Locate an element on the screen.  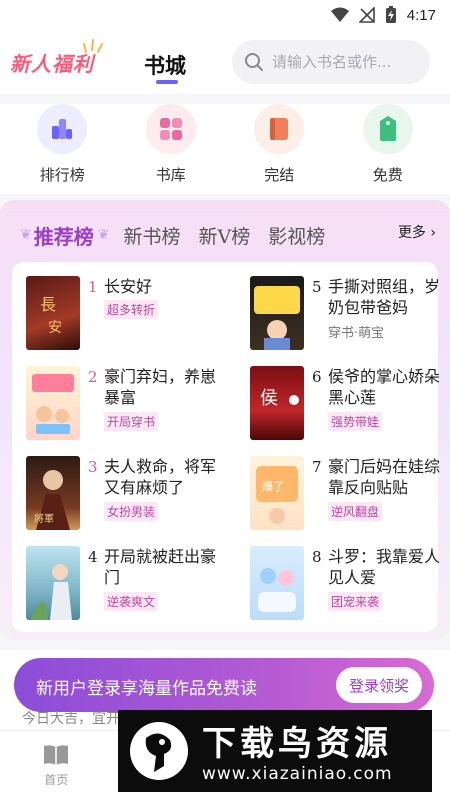
tab-new-v: 新V榜 is located at coordinates (224, 235).